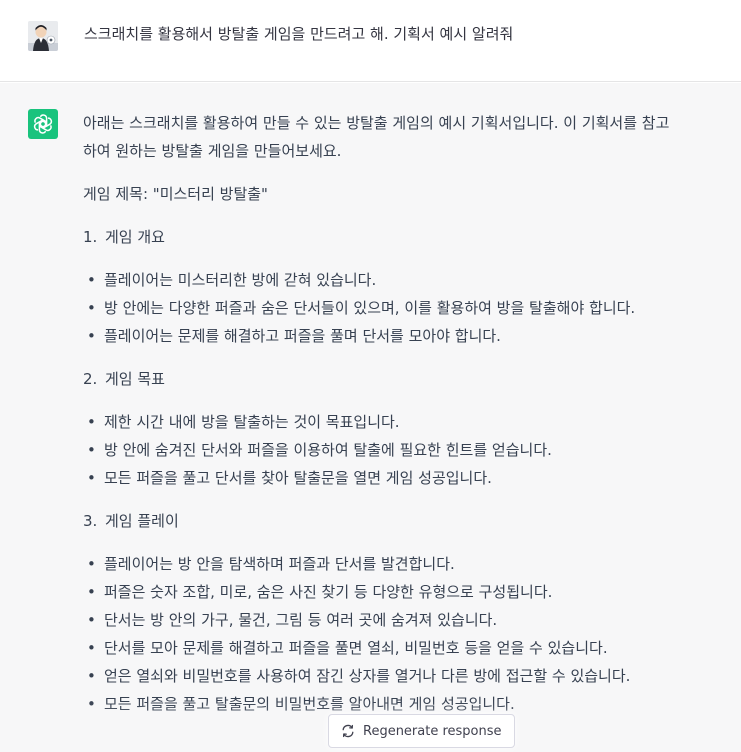  Describe the element at coordinates (299, 34) in the screenshot. I see `user-message-text: 스크래치를 활용해서 방탈출 게임을 만드려고 해. 기획서 예시 알려줘` at that location.